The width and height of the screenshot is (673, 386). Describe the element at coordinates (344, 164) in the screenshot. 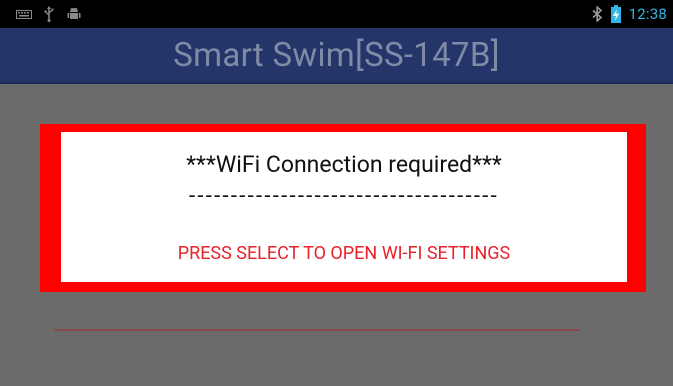

I see `wifi-alert-heading: ***WiFi Connection required***` at that location.